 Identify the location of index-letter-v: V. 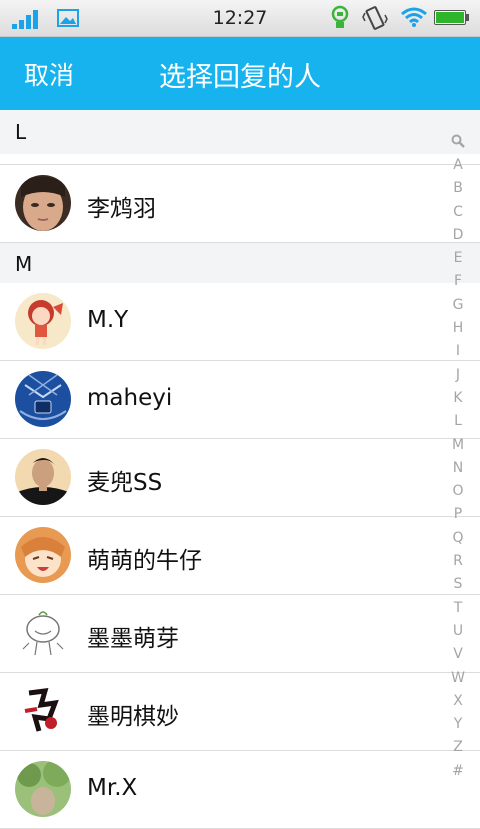
(458, 654).